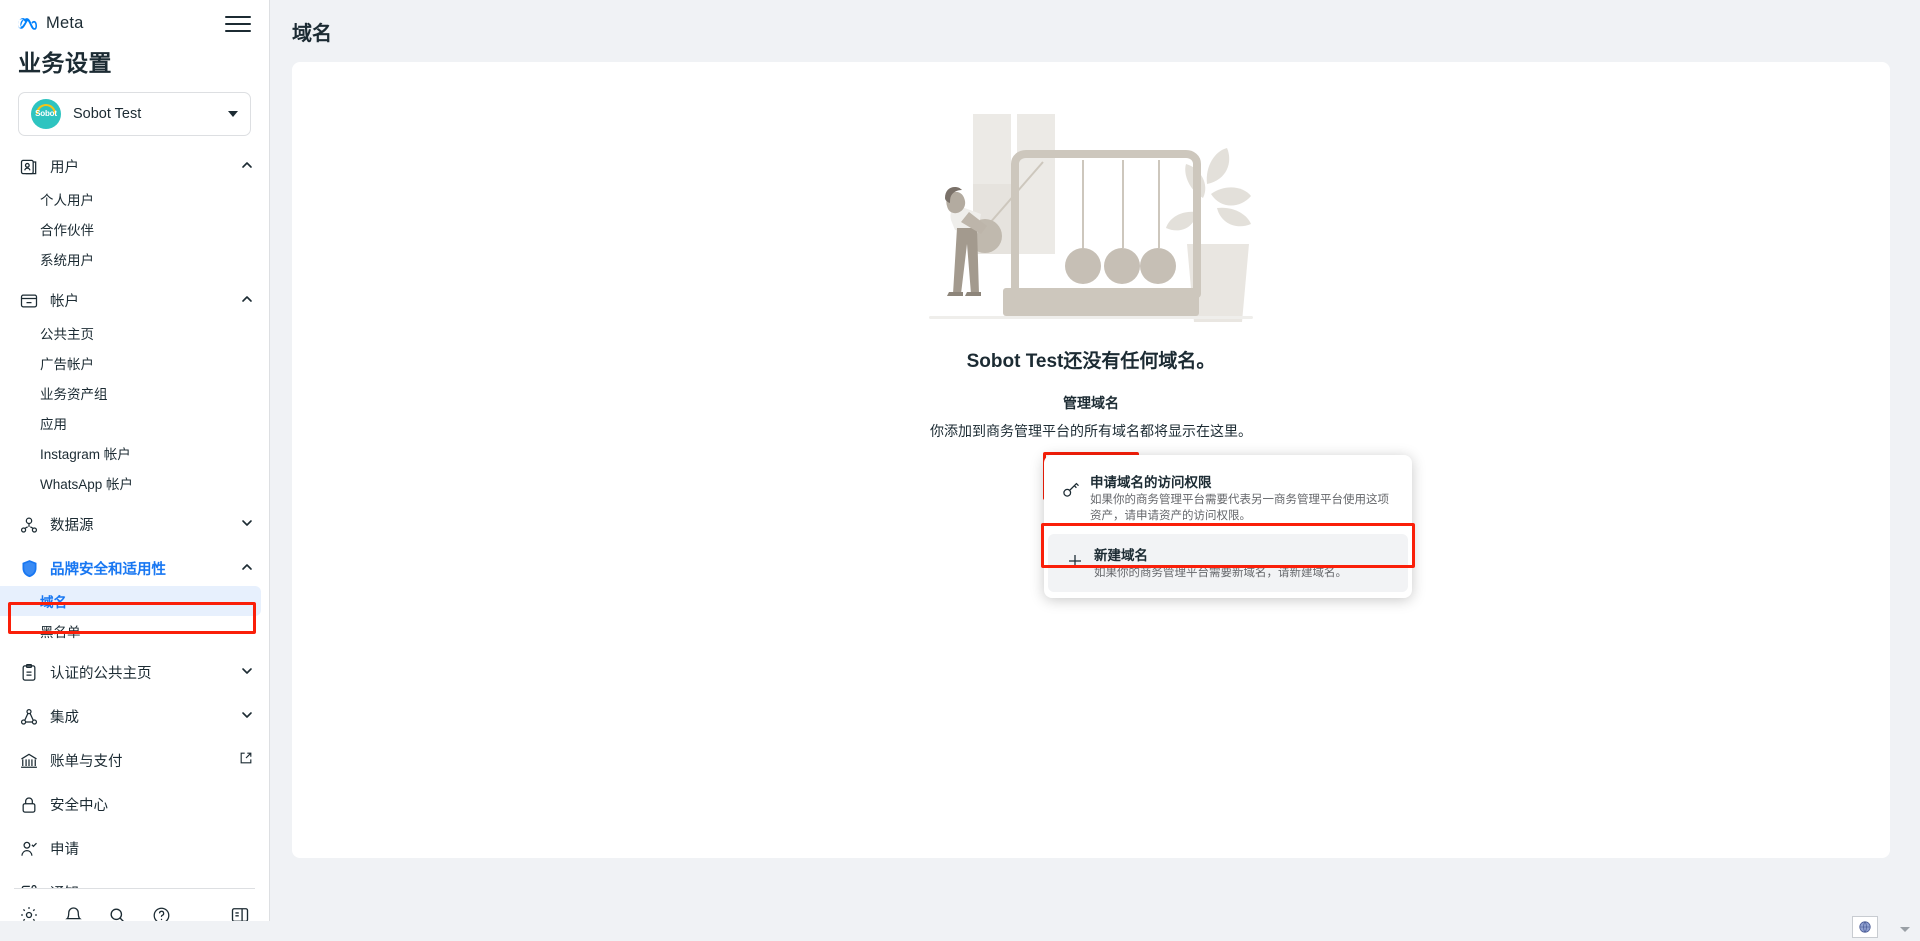  Describe the element at coordinates (134, 805) in the screenshot. I see `sidebar-link-安全中心: 安全中心` at that location.